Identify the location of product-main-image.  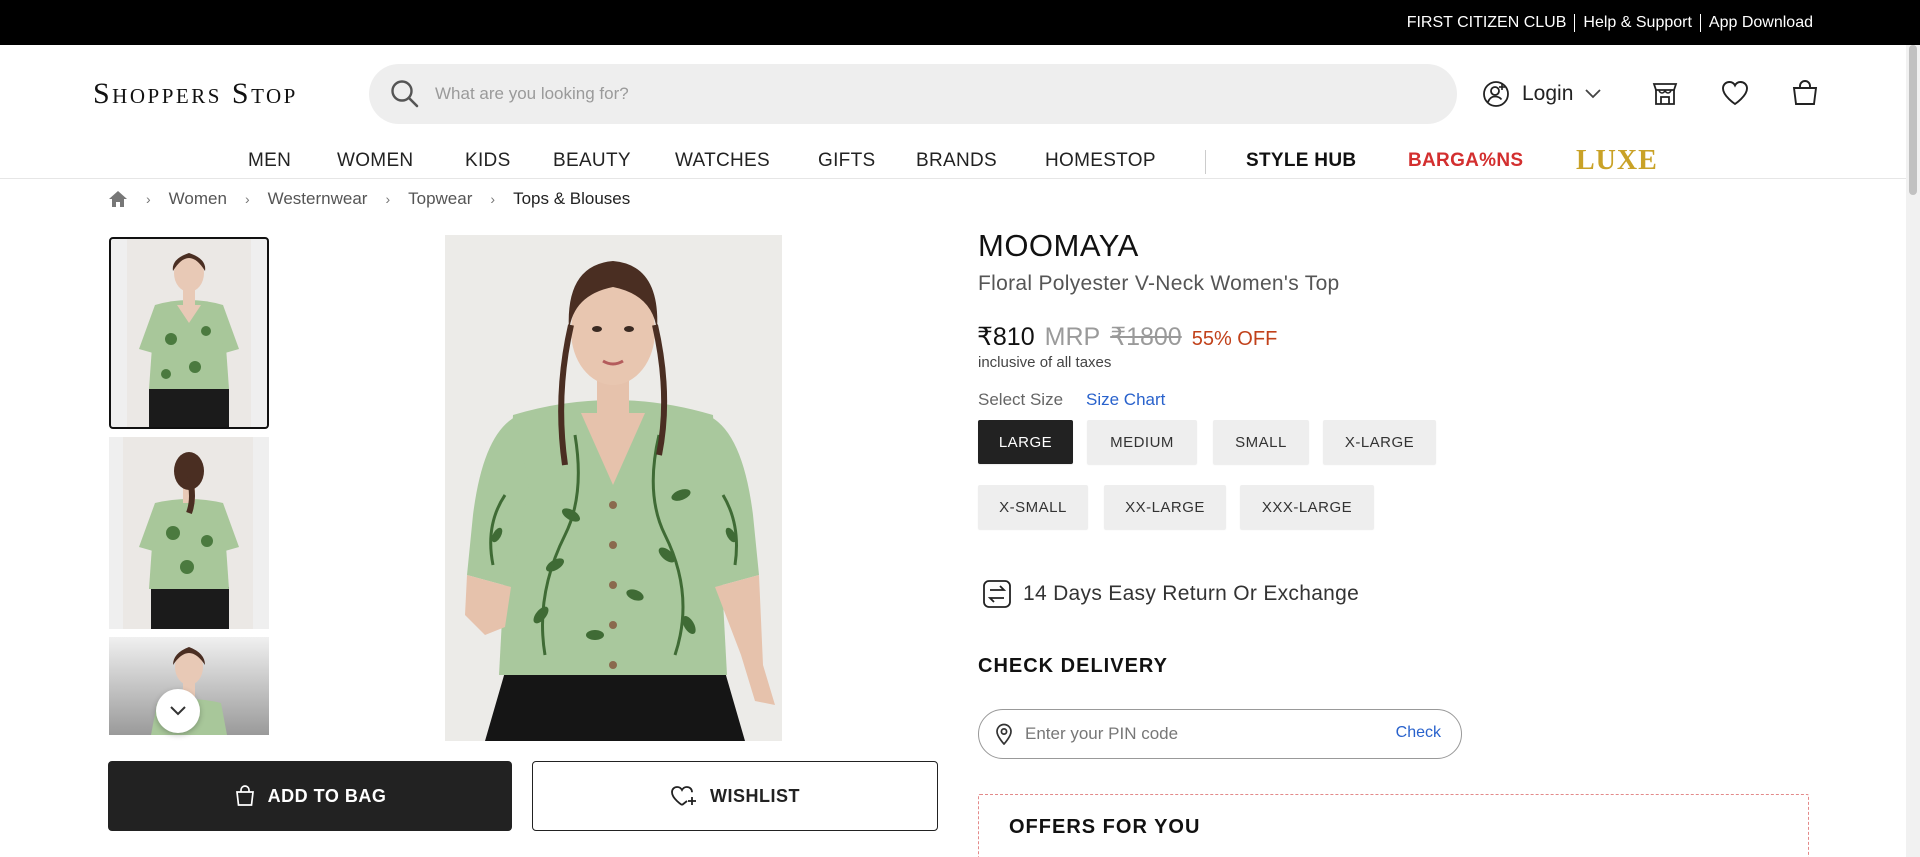
(613, 488).